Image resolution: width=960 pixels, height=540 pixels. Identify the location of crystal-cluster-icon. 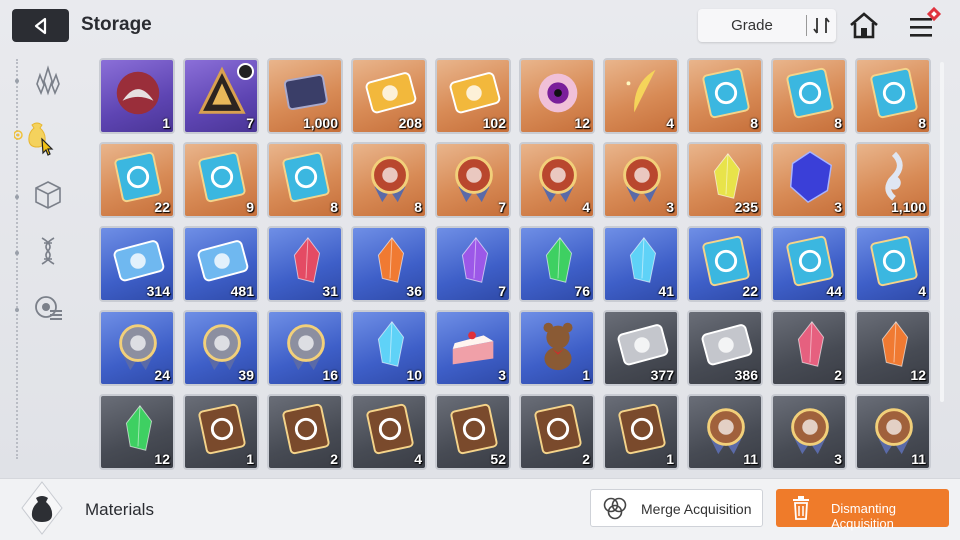
(48, 80).